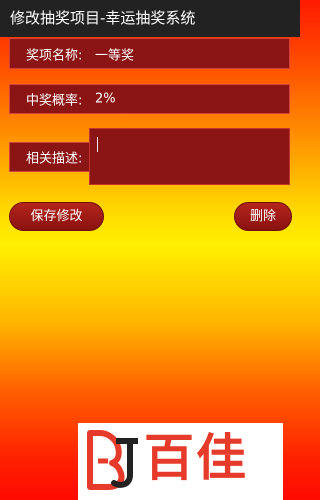  Describe the element at coordinates (112, 460) in the screenshot. I see `logo-mark-icon` at that location.